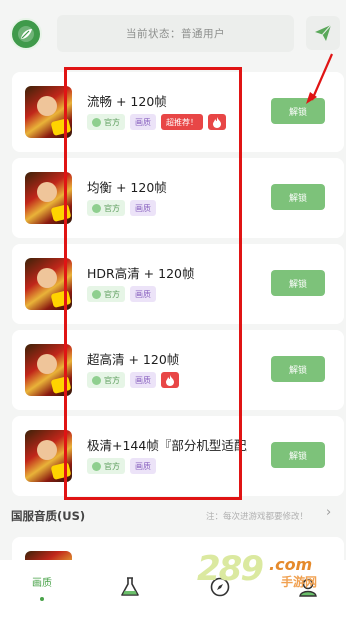 The width and height of the screenshot is (346, 625). Describe the element at coordinates (141, 273) in the screenshot. I see `preset-title: HDR高清 + 120帧` at that location.